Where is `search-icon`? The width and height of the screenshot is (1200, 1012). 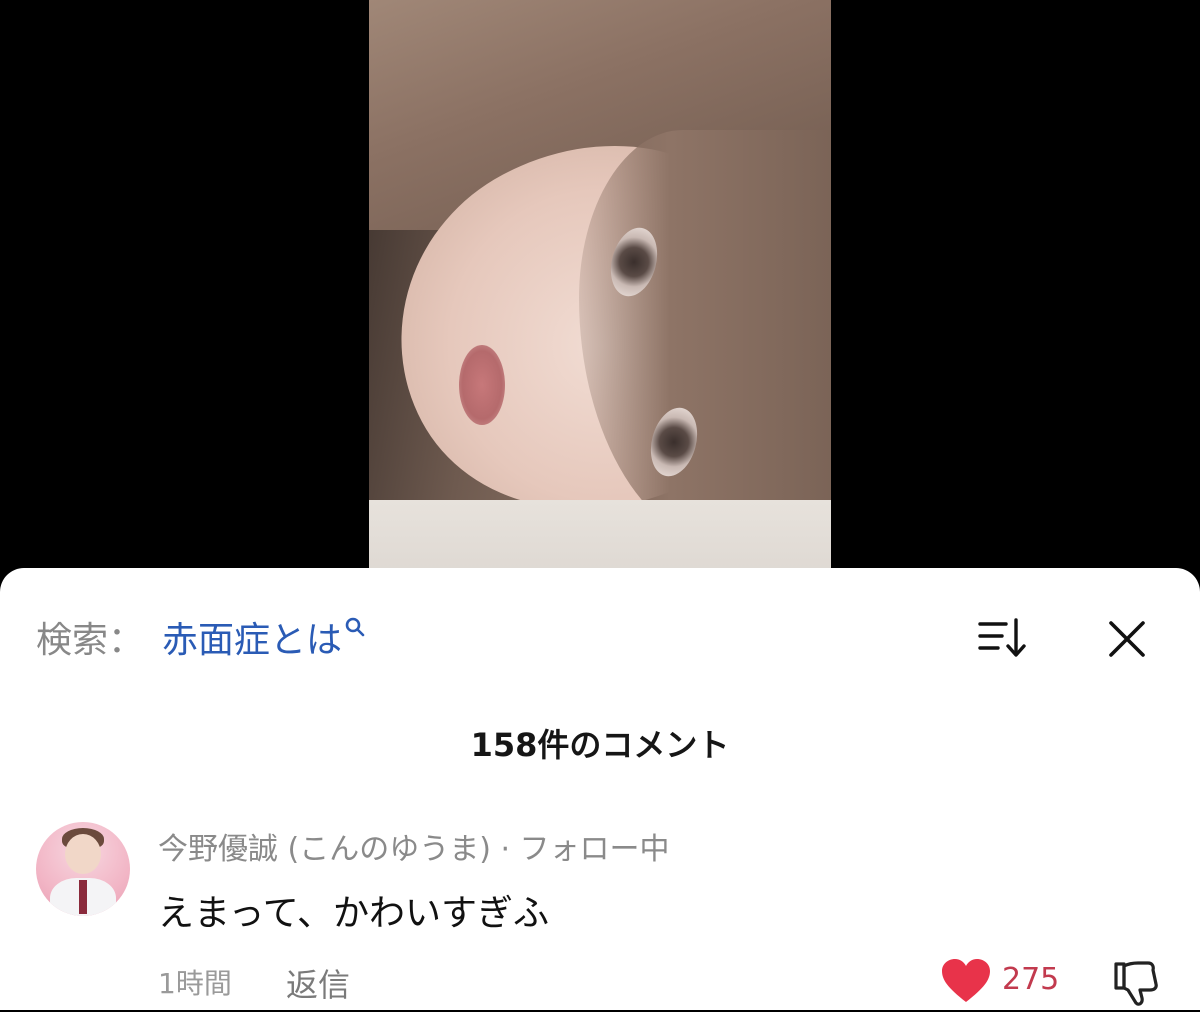 search-icon is located at coordinates (355, 627).